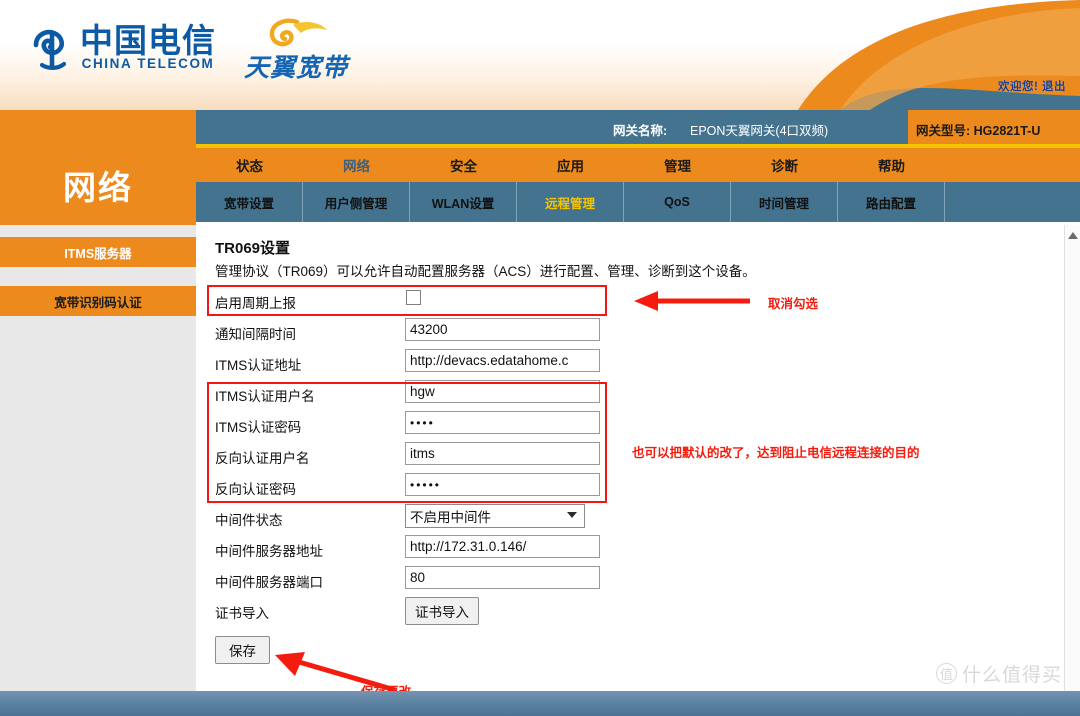 This screenshot has width=1080, height=716. What do you see at coordinates (540, 127) in the screenshot?
I see `gateway-info-bar: 网关名称: EPON天翼网关(4口双频) 网关型号: HG2821T-U` at bounding box center [540, 127].